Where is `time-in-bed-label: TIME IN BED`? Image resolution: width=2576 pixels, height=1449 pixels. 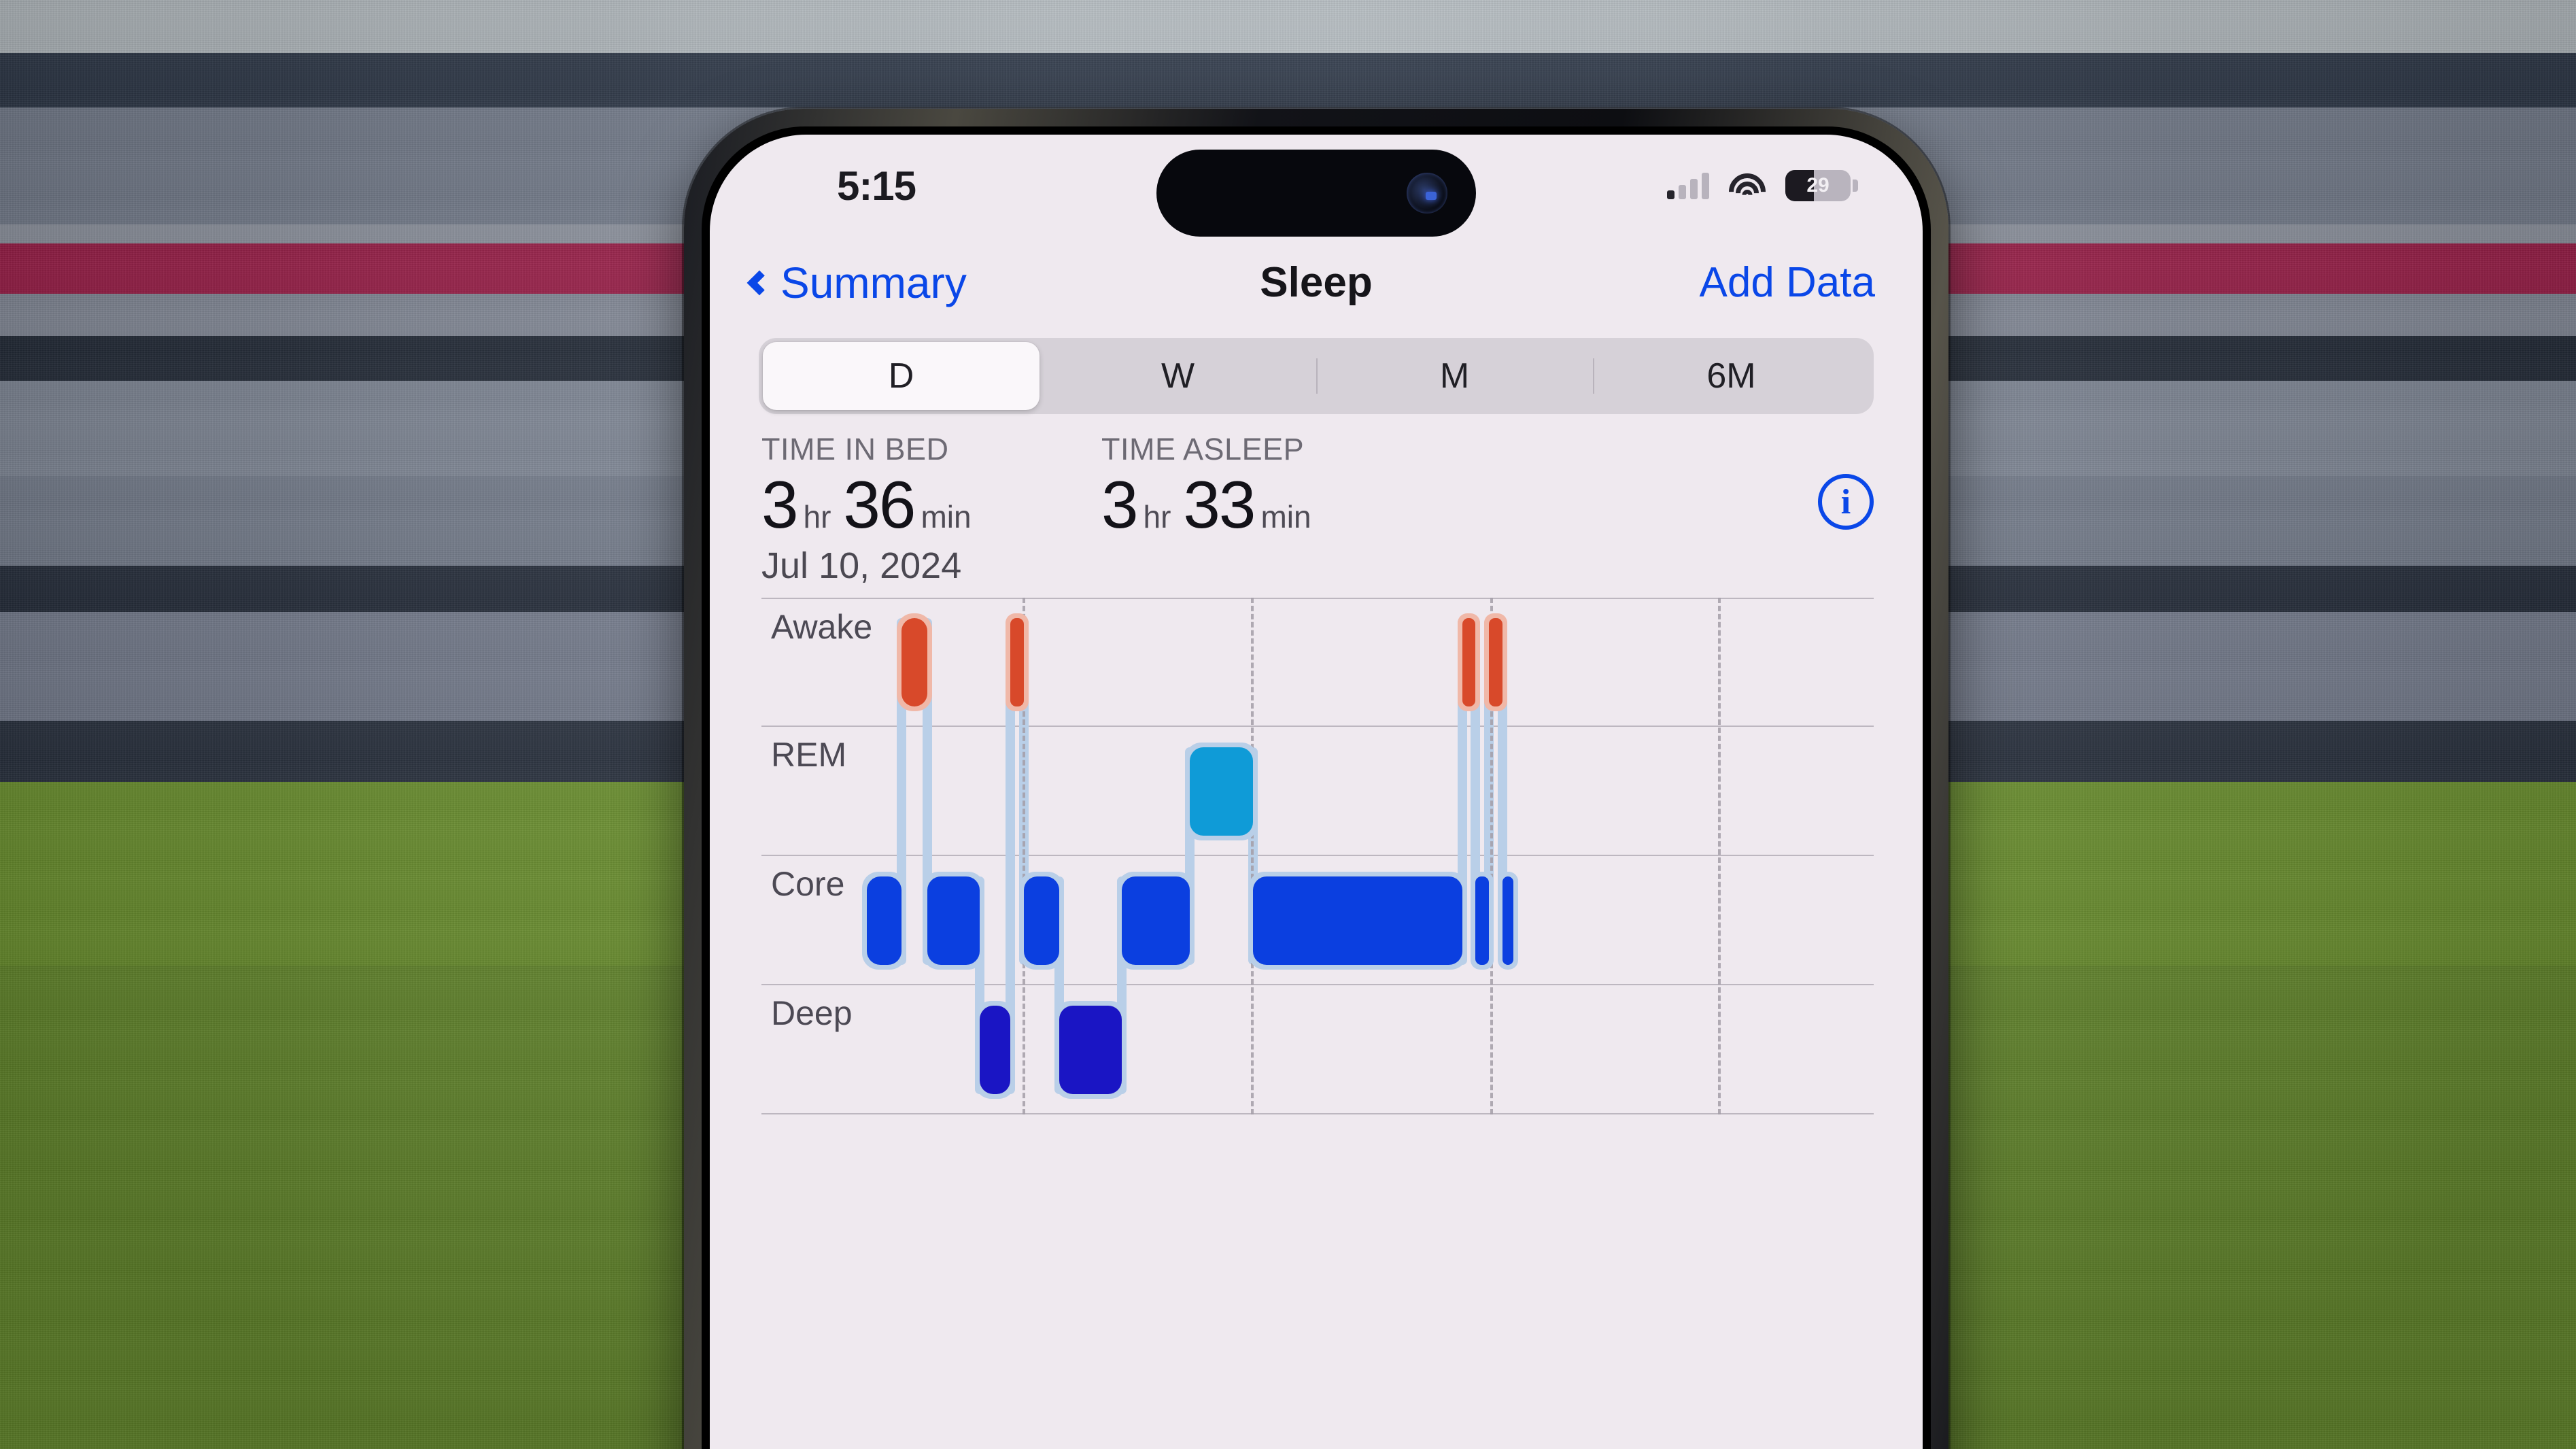 time-in-bed-label: TIME IN BED is located at coordinates (855, 449).